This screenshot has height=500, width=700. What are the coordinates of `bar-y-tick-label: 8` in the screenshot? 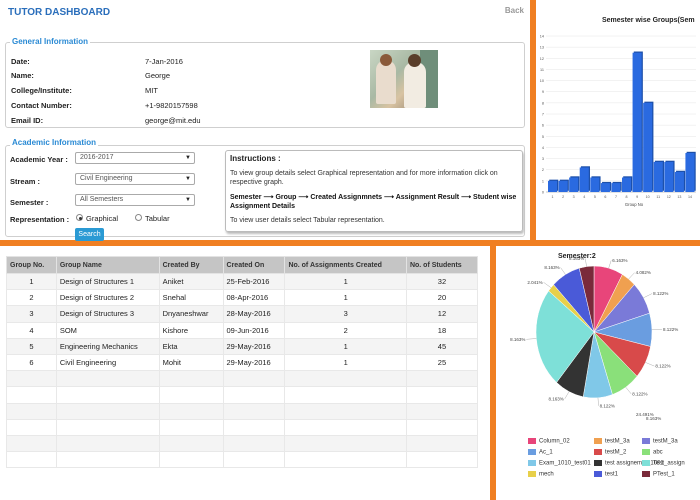 It's located at (543, 103).